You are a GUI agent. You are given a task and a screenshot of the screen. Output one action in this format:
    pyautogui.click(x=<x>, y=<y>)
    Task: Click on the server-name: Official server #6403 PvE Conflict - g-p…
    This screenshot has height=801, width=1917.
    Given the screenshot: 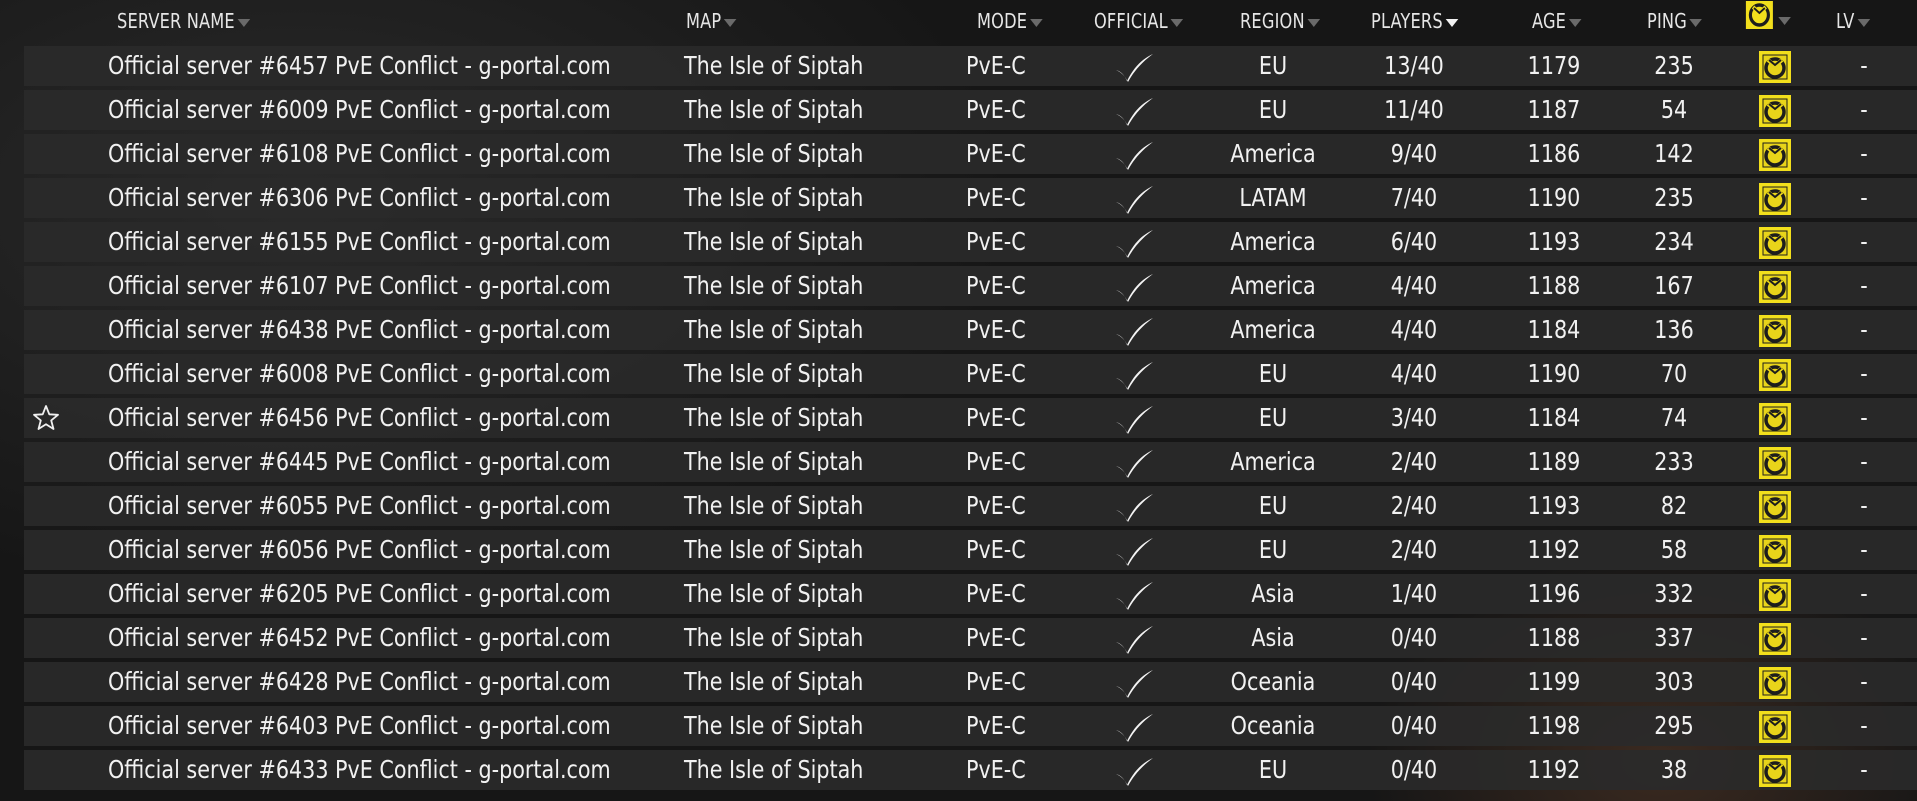 What is the action you would take?
    pyautogui.click(x=359, y=725)
    